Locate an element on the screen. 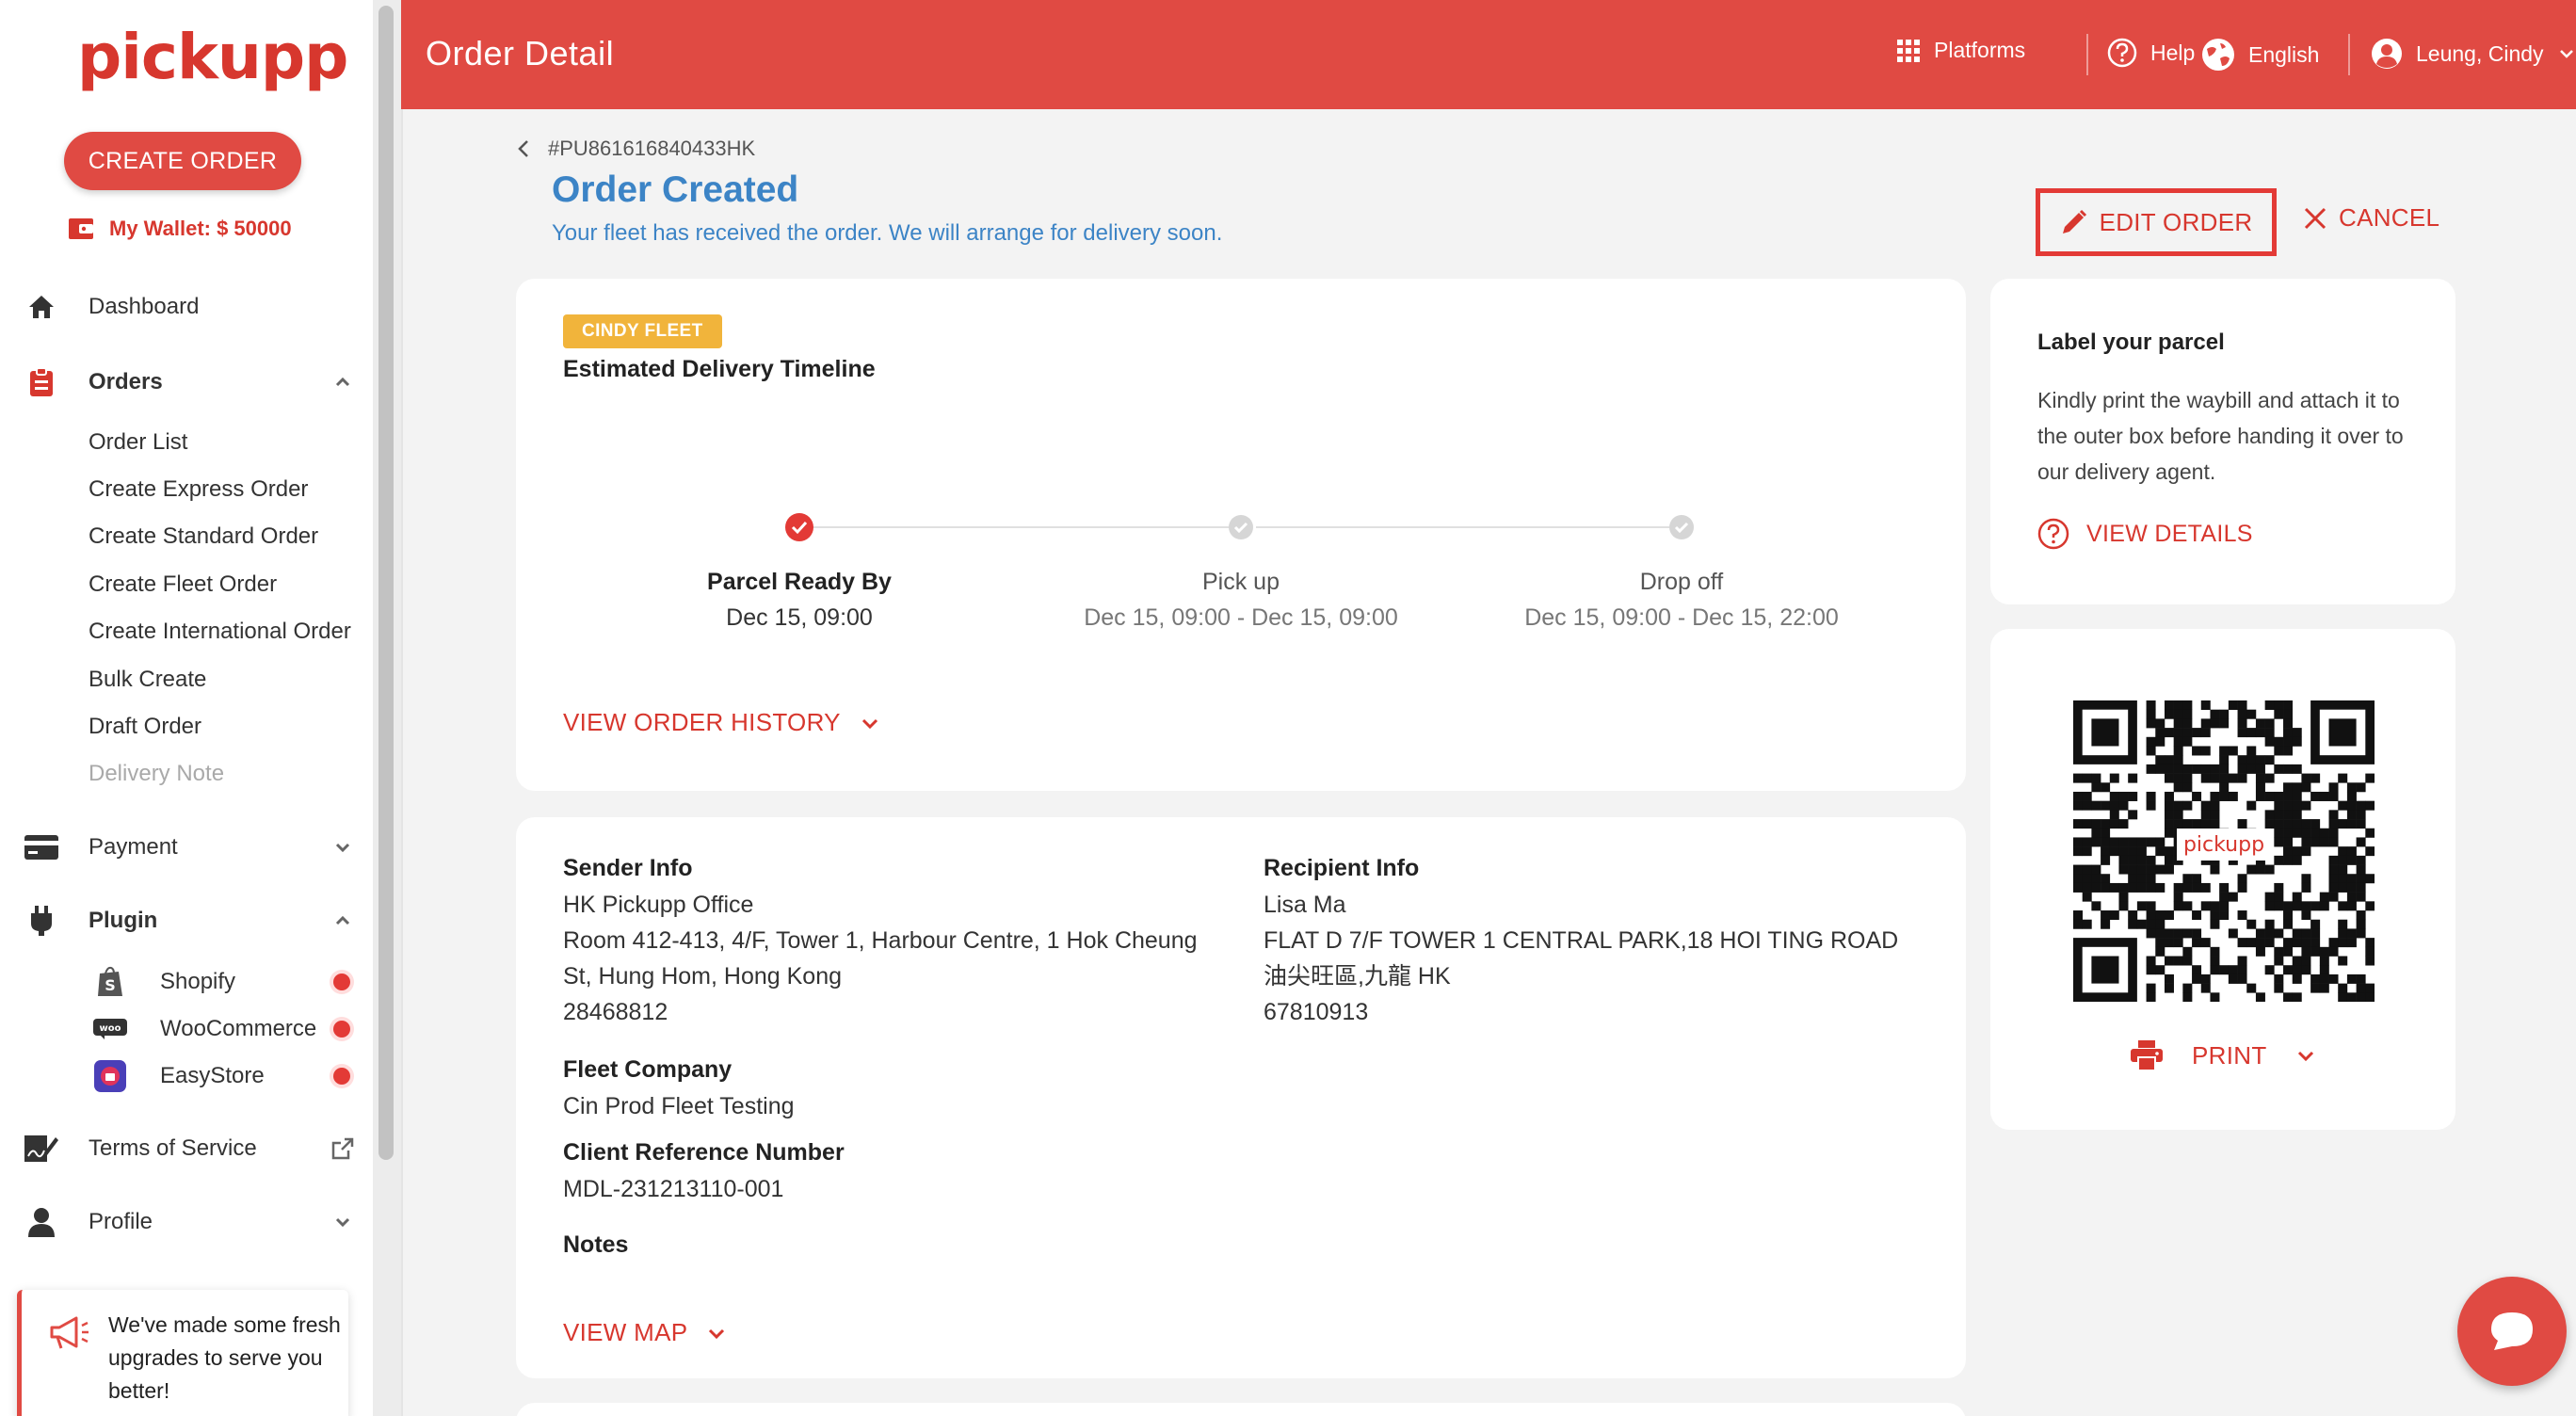  create-order-button: CREATE ORDER is located at coordinates (182, 161).